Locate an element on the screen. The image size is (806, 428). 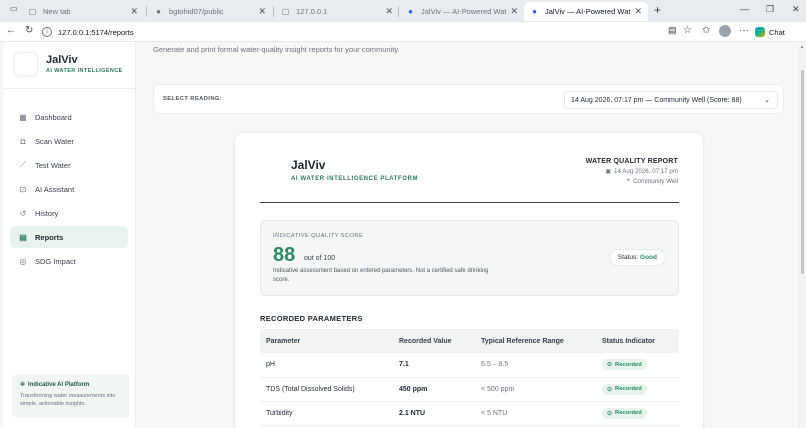
calendar-icon: ▣ is located at coordinates (608, 172).